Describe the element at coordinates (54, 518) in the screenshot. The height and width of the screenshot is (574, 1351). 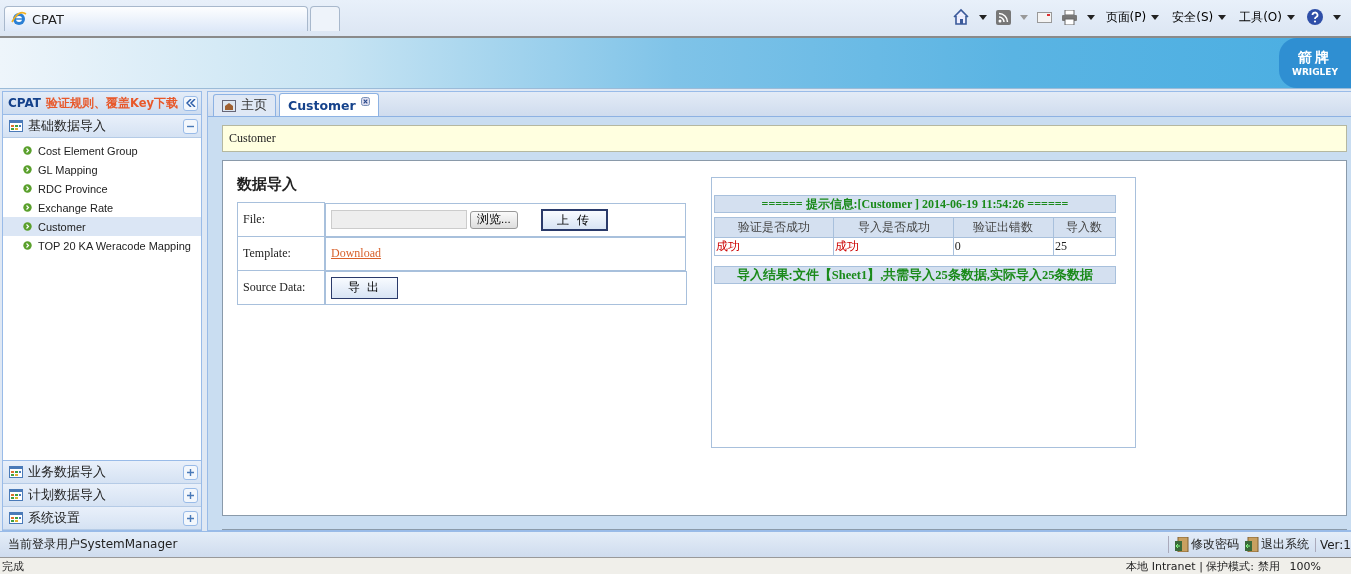
I see `accordion-title: 系统设置` at that location.